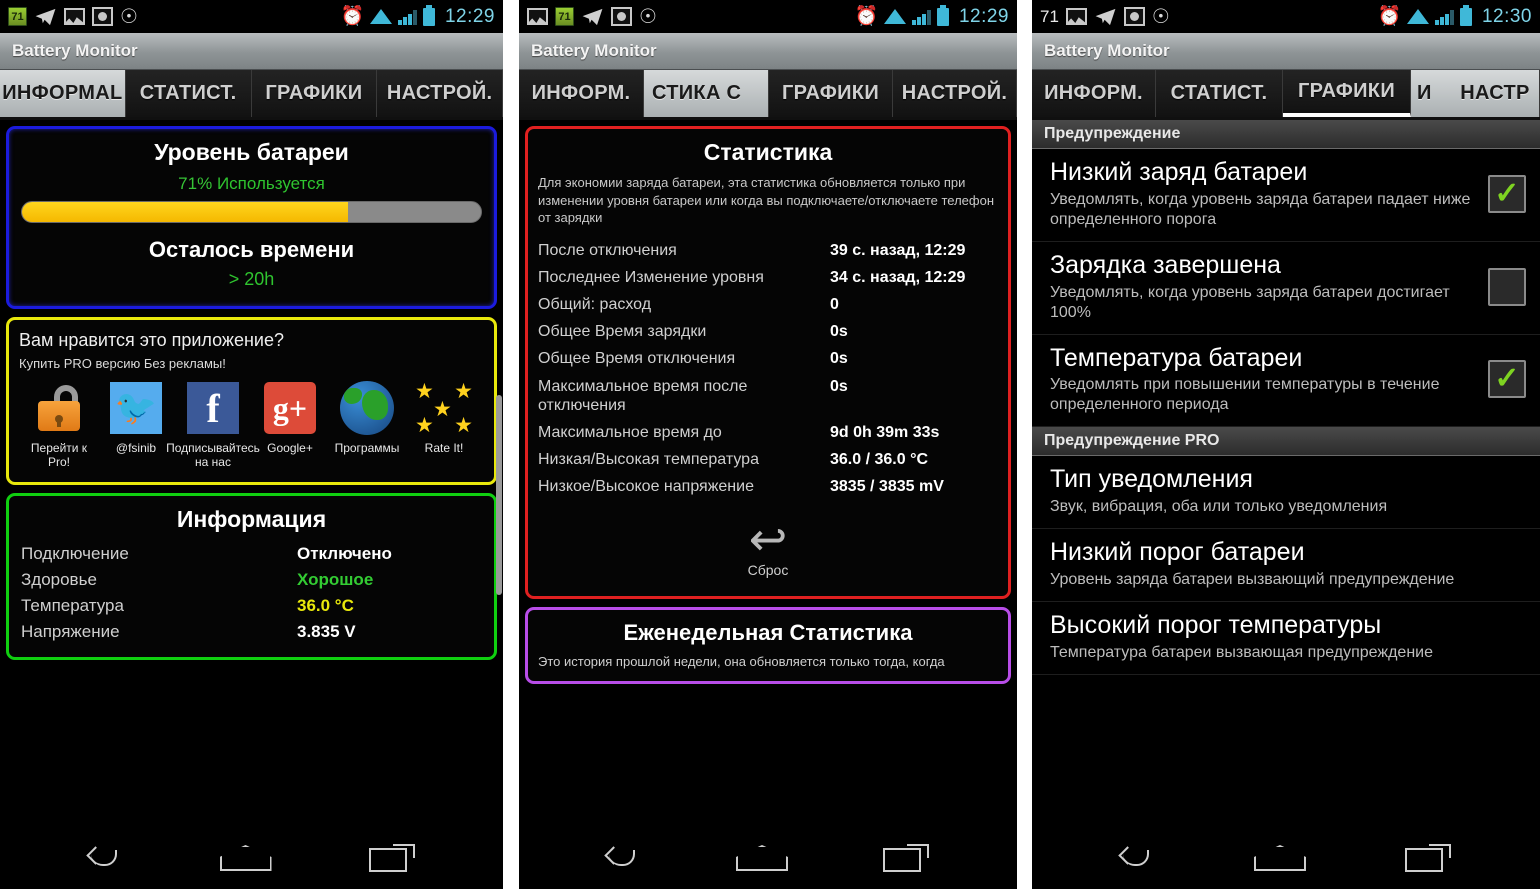 This screenshot has height=889, width=1540. I want to click on stars-icon: ★ ★ ★ ★ ★, so click(444, 408).